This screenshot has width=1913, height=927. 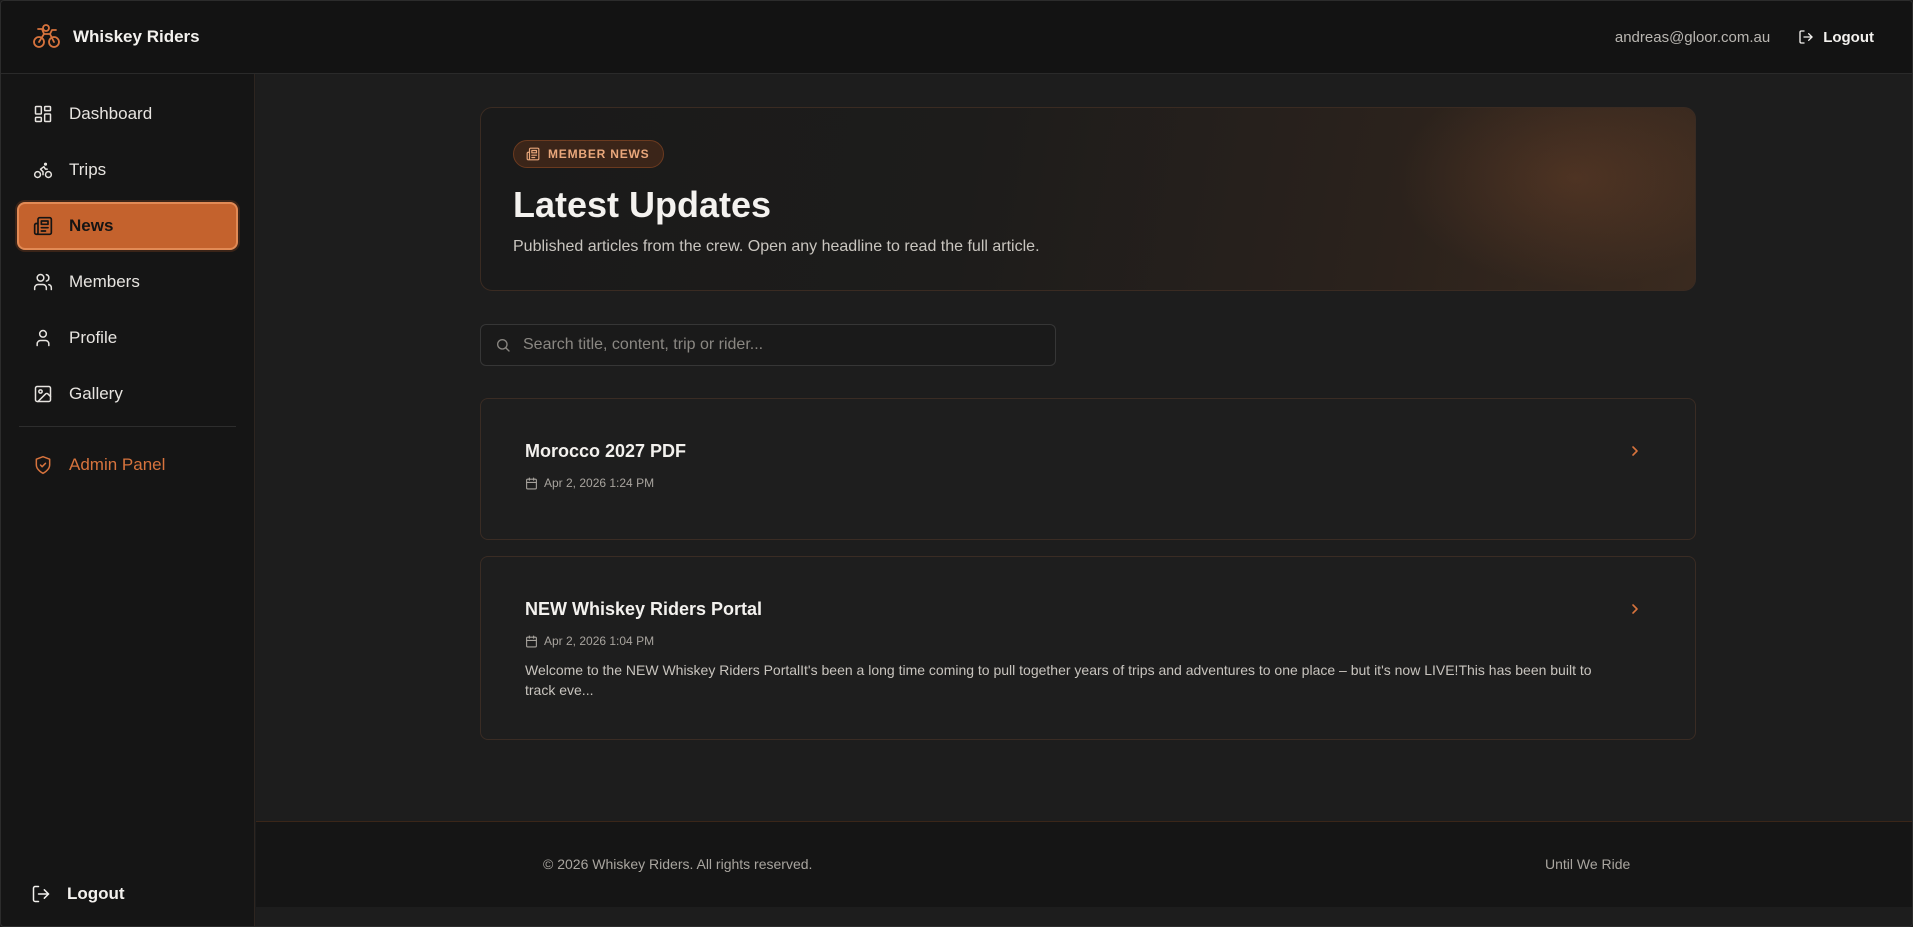 What do you see at coordinates (127, 338) in the screenshot?
I see `sidebar-item-profile: Profile` at bounding box center [127, 338].